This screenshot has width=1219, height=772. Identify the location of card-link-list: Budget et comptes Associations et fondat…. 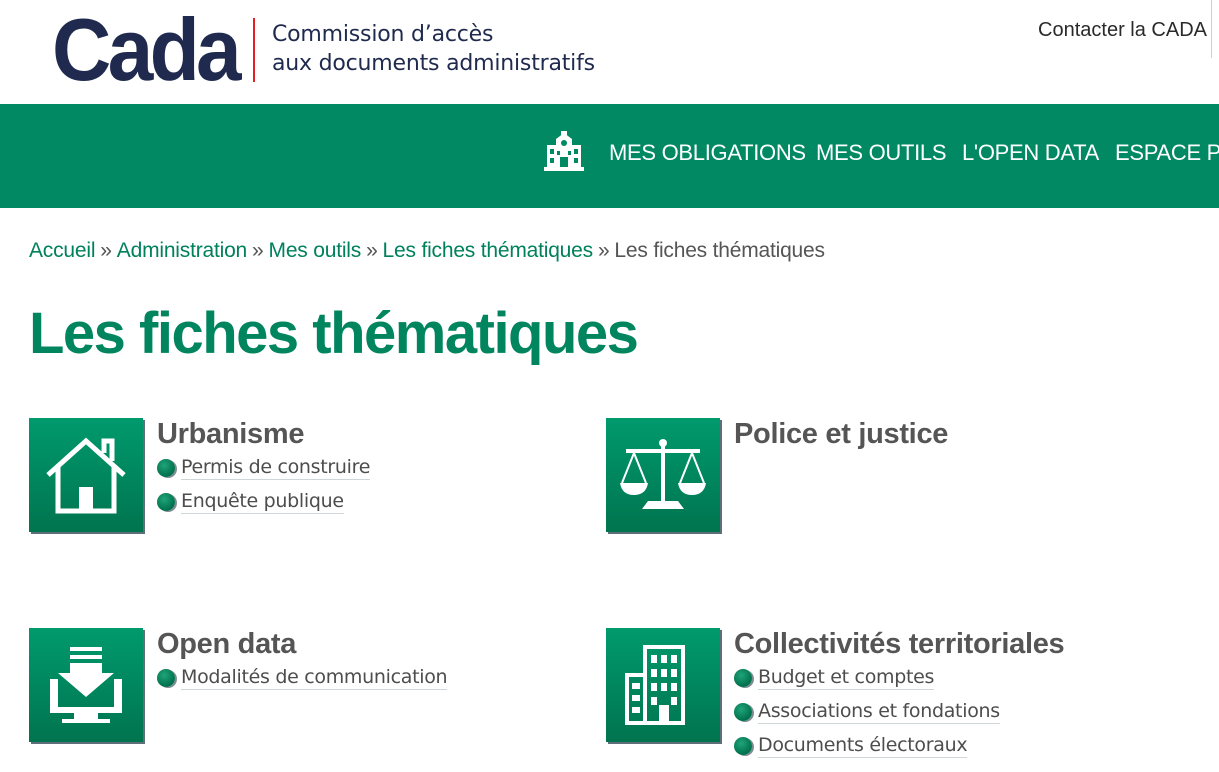
(867, 717).